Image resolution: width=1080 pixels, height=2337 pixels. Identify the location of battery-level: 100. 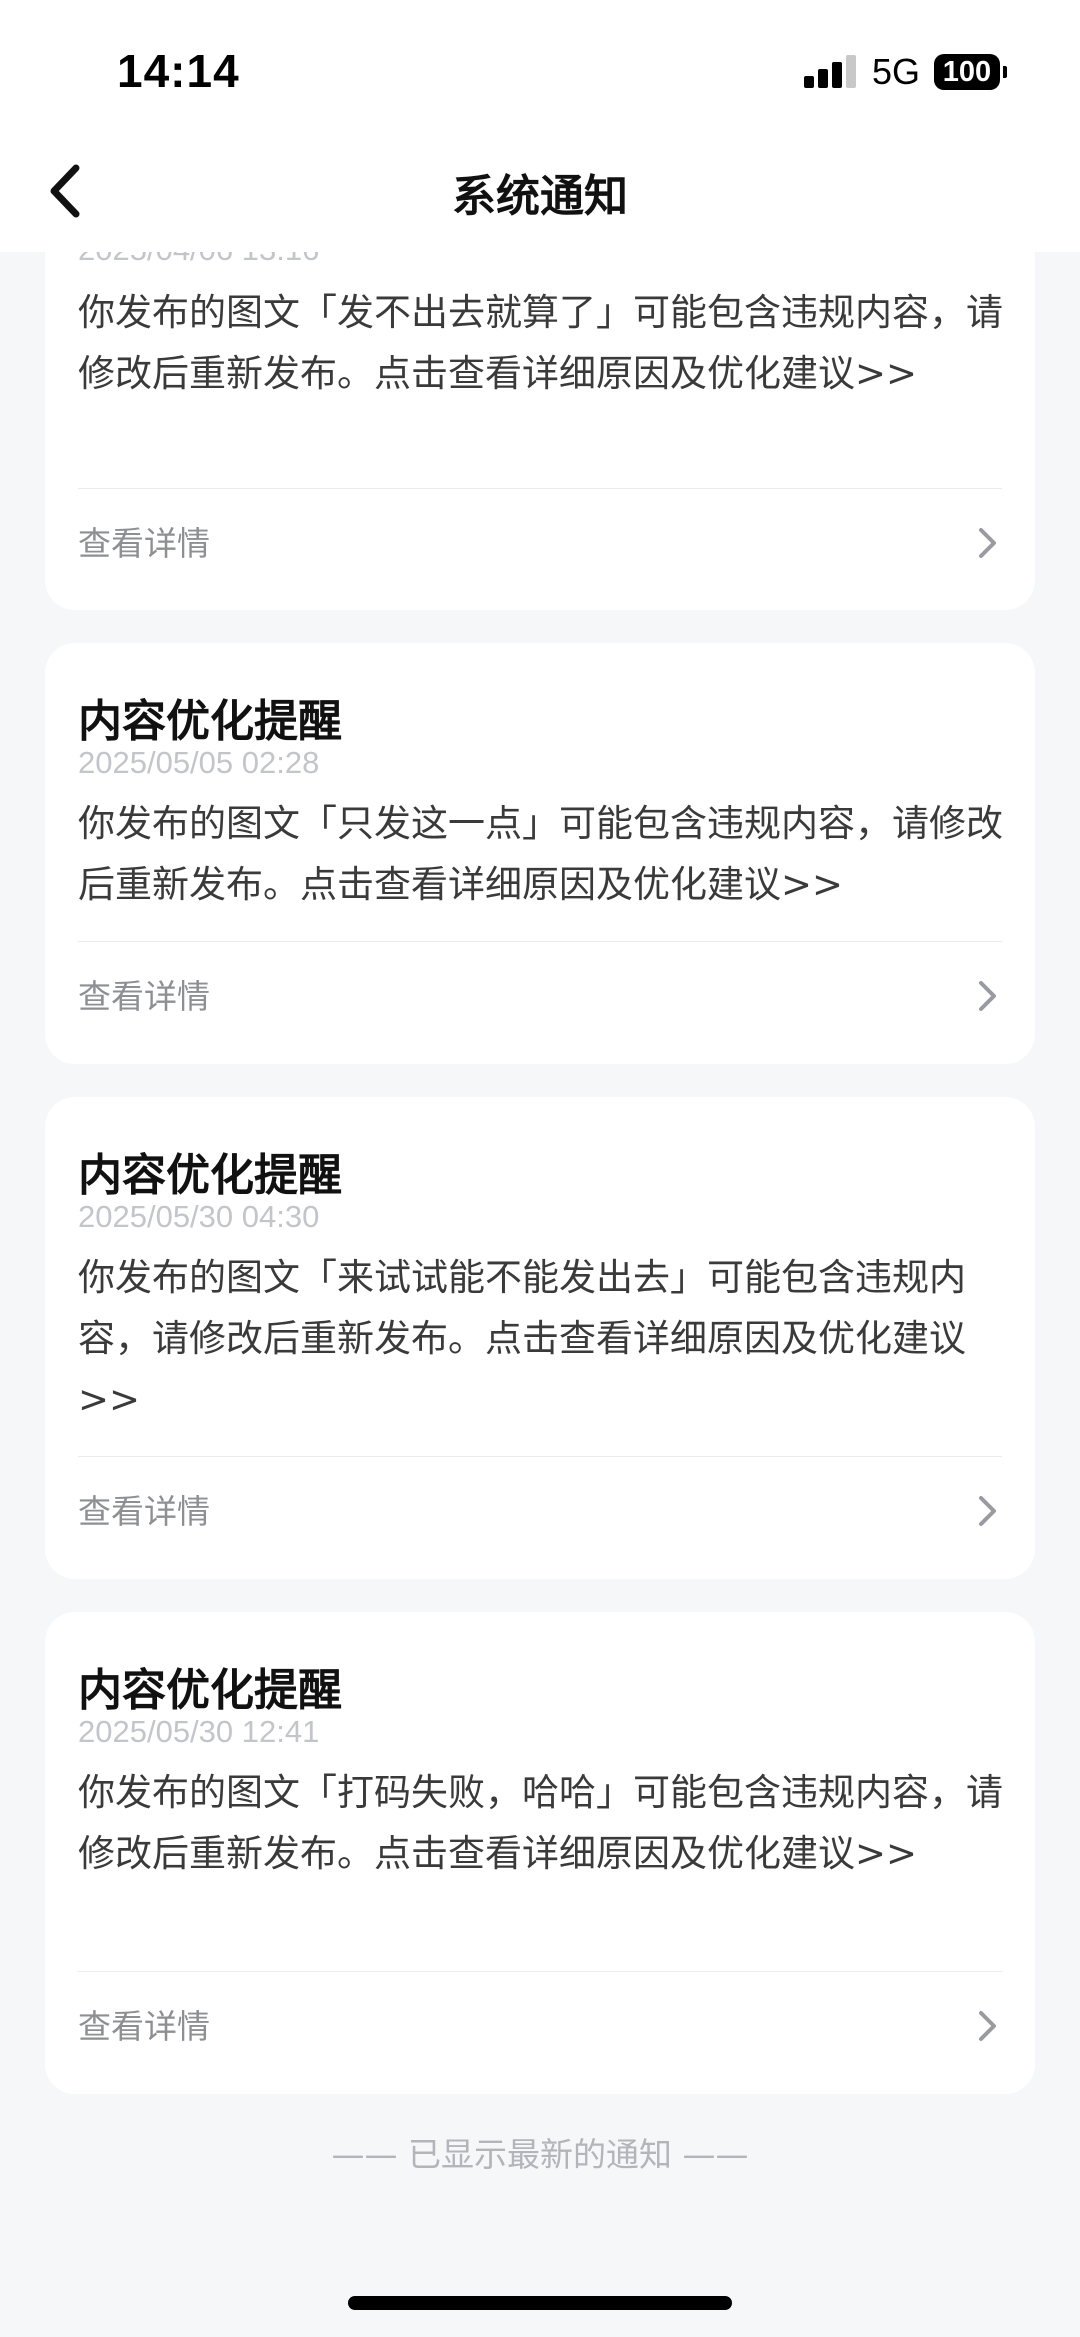
(967, 72).